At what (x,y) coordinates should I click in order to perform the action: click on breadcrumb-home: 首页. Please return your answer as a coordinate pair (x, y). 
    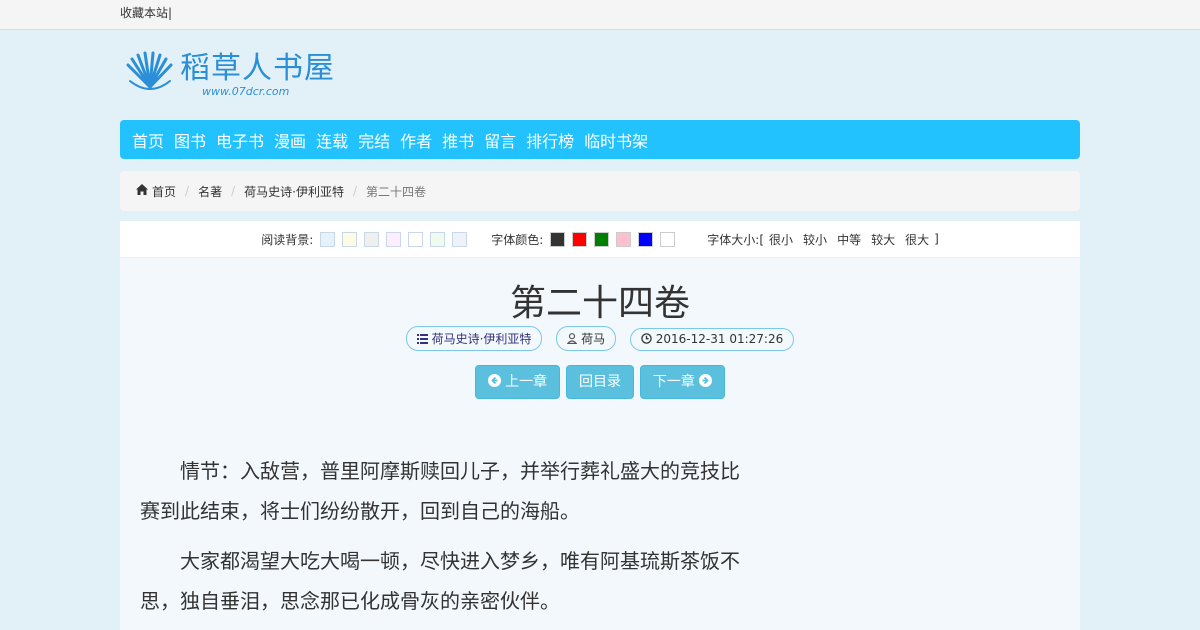
    Looking at the image, I should click on (164, 191).